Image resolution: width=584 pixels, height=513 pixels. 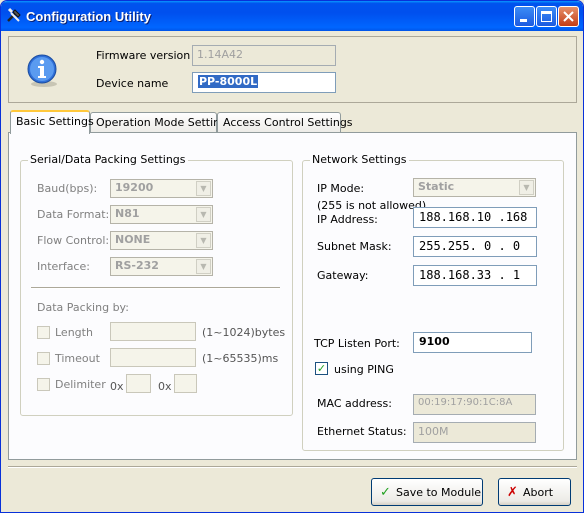 I want to click on interface-label: Interface:, so click(x=63, y=266).